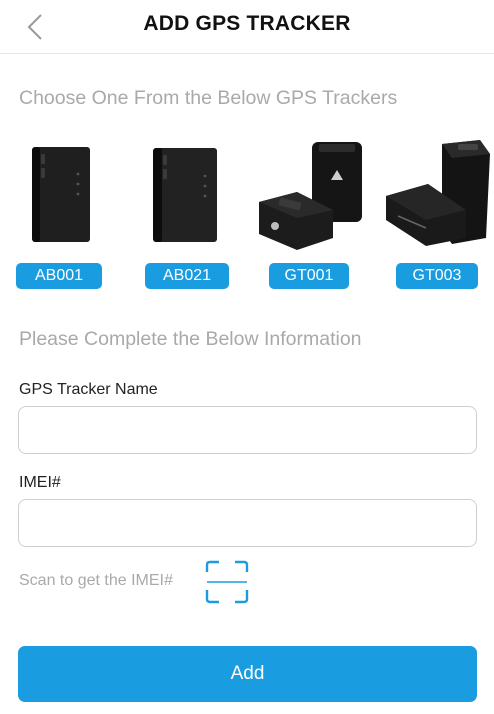 The image size is (494, 714). I want to click on complete-info-heading: Please Complete the Below Information, so click(190, 339).